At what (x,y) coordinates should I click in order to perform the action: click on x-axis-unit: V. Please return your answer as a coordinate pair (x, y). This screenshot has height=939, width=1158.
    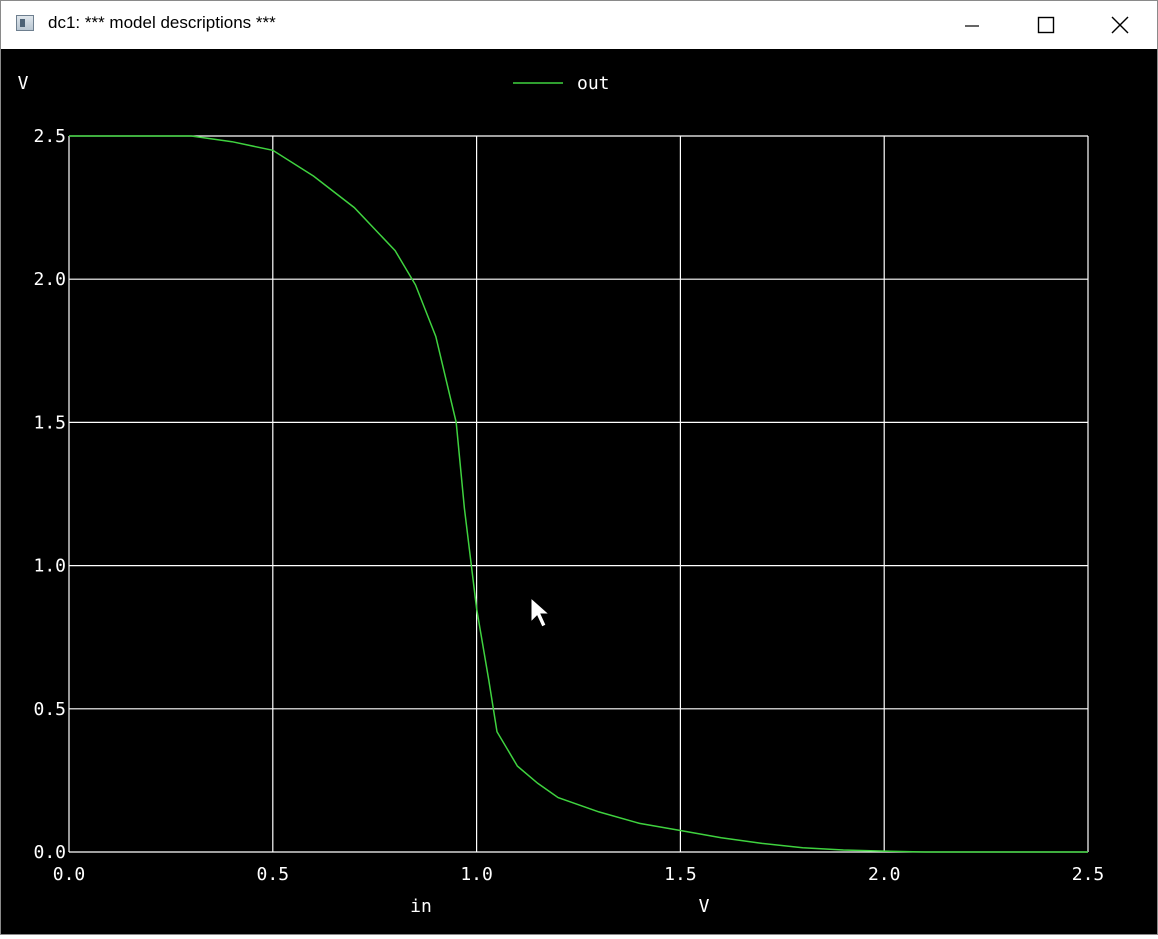
    Looking at the image, I should click on (704, 906).